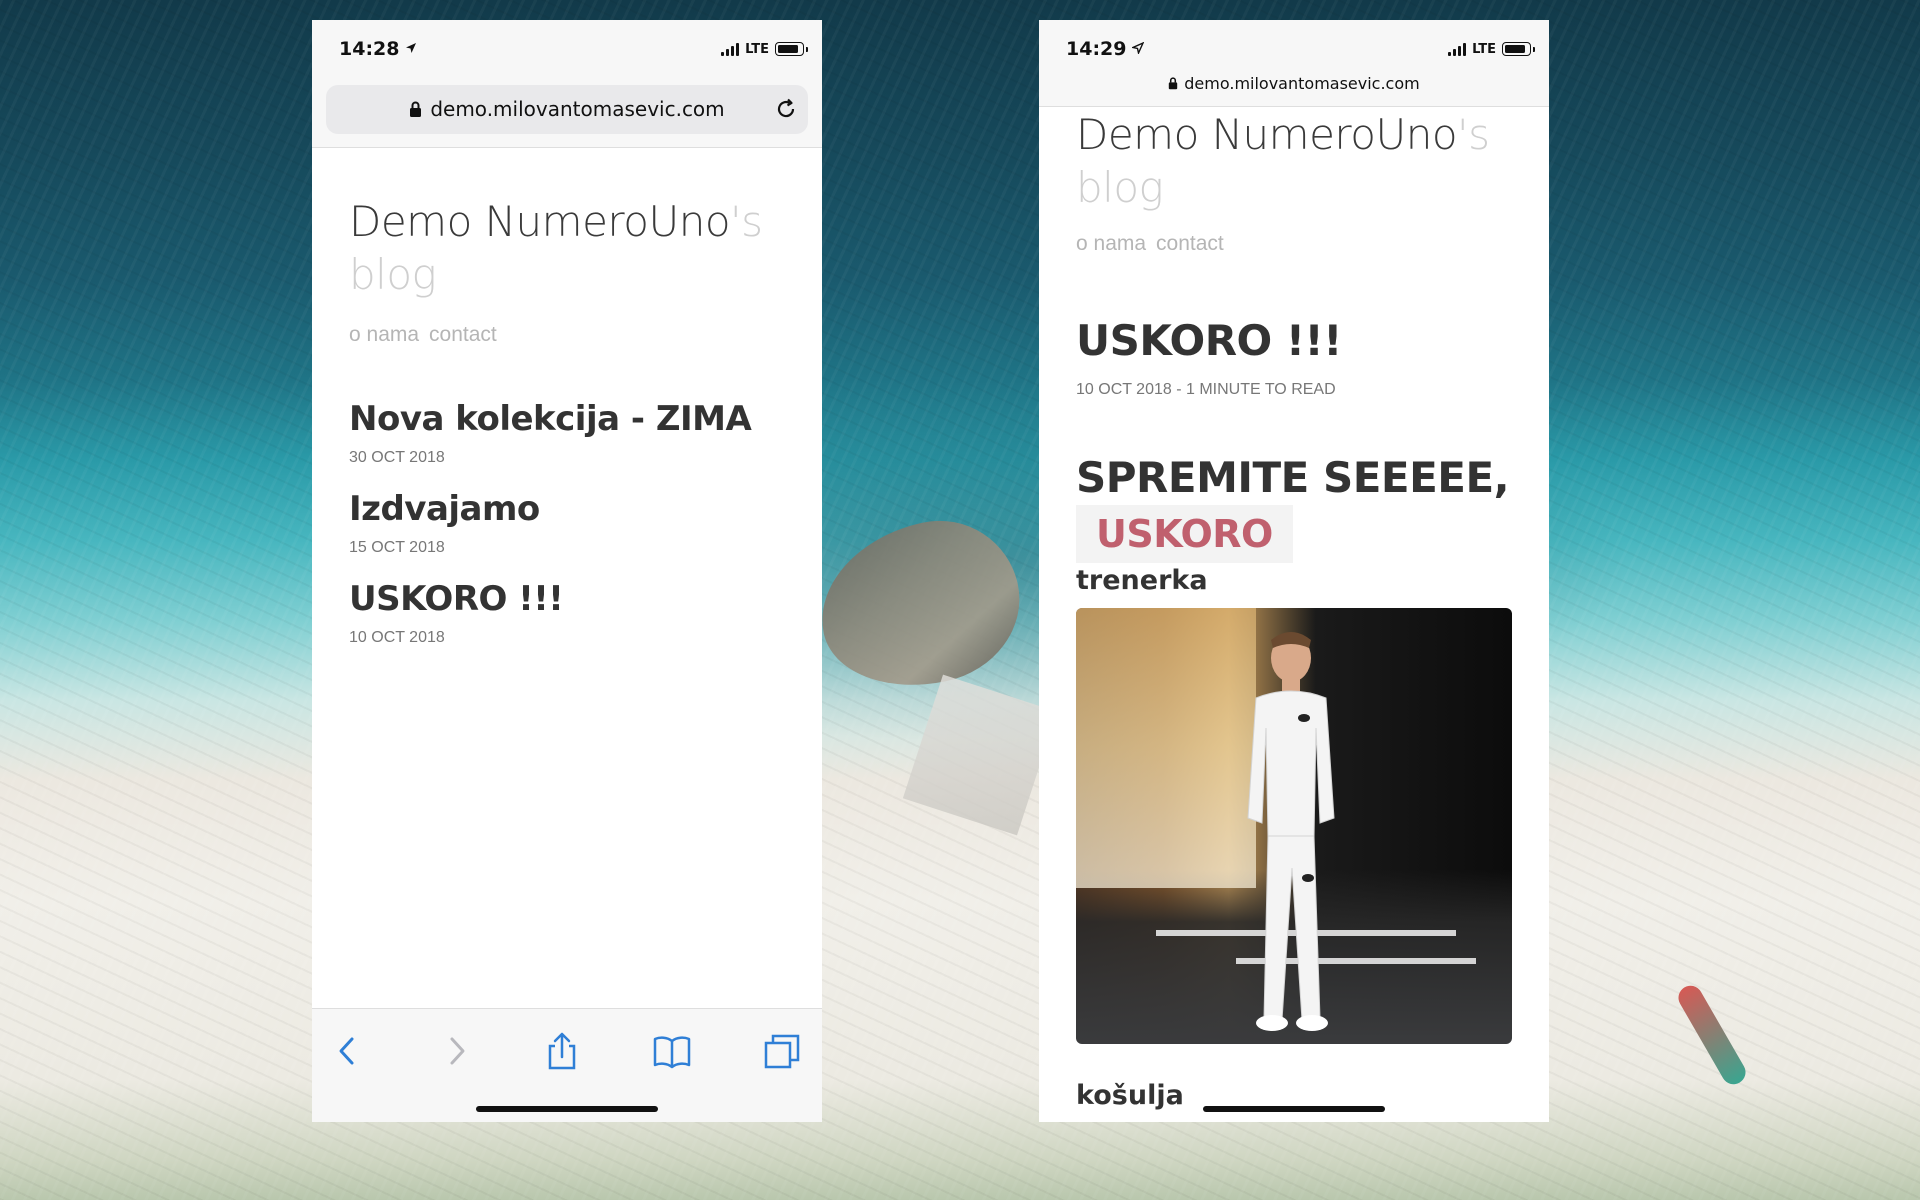  Describe the element at coordinates (920, 605) in the screenshot. I see `background-boat` at that location.